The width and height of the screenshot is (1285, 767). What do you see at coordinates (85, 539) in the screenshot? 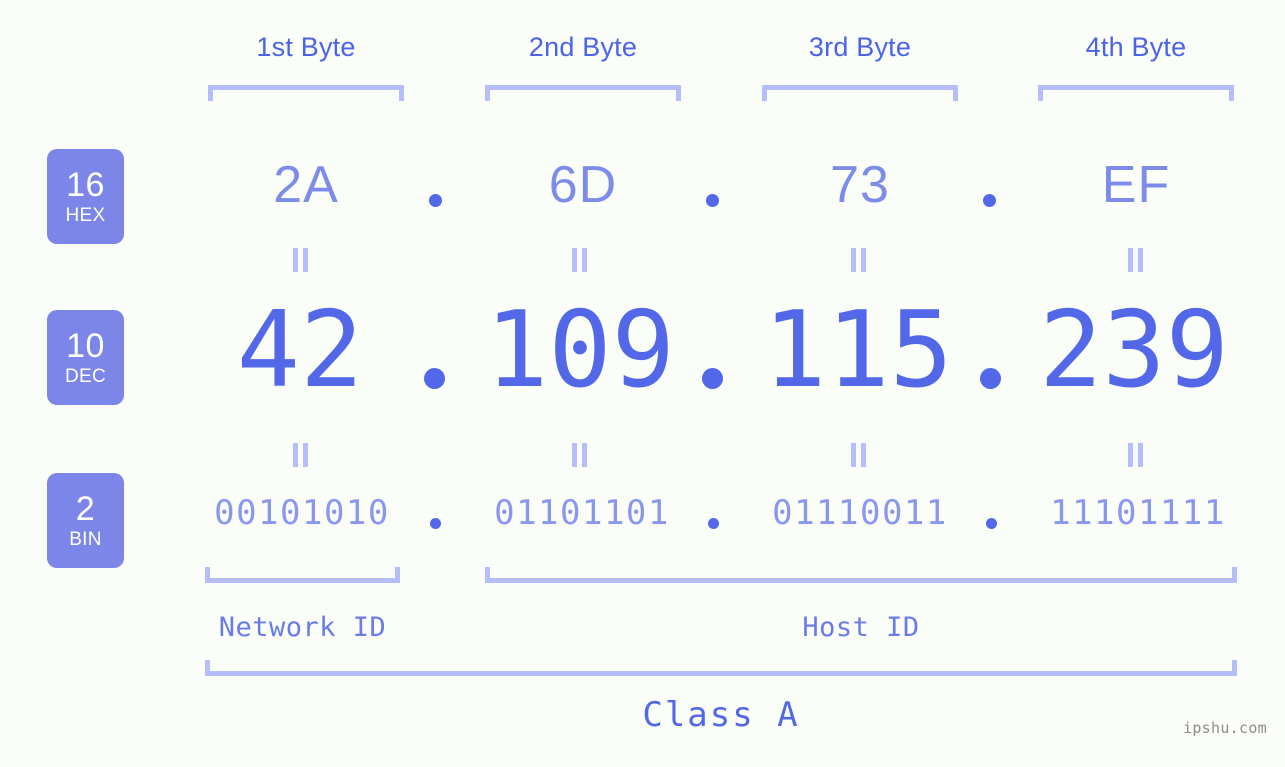
I see `base-badge-bin-name: BIN` at bounding box center [85, 539].